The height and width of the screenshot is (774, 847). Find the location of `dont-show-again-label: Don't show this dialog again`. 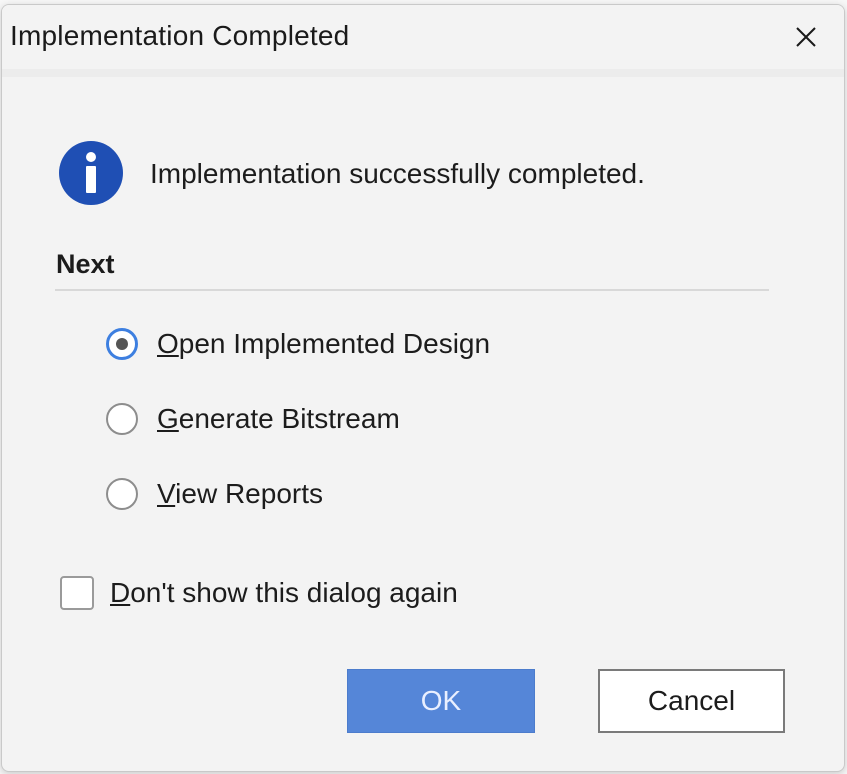

dont-show-again-label: Don't show this dialog again is located at coordinates (284, 592).